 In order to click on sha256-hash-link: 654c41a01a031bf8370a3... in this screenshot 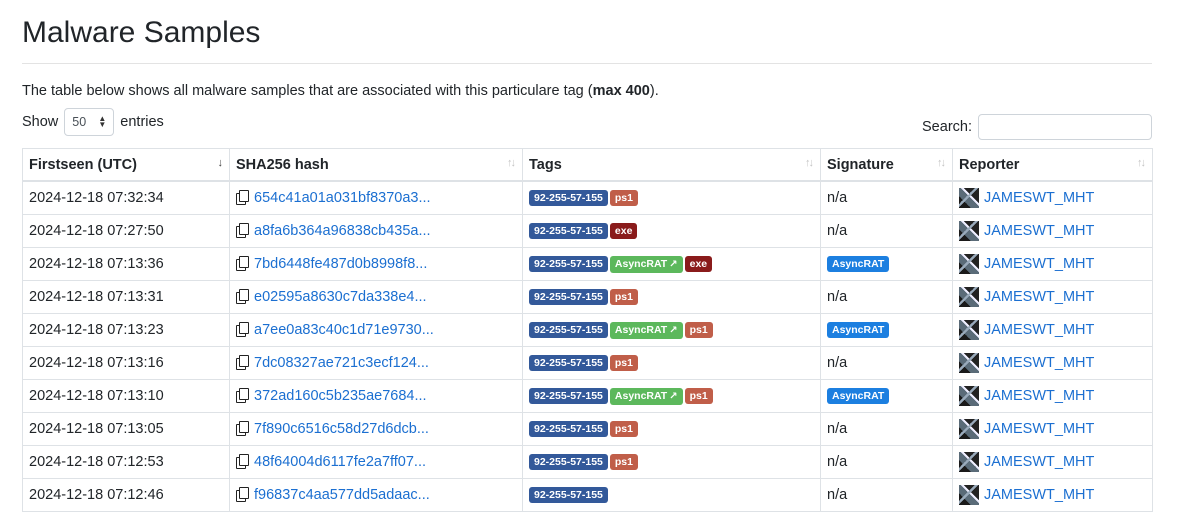, I will do `click(342, 198)`.